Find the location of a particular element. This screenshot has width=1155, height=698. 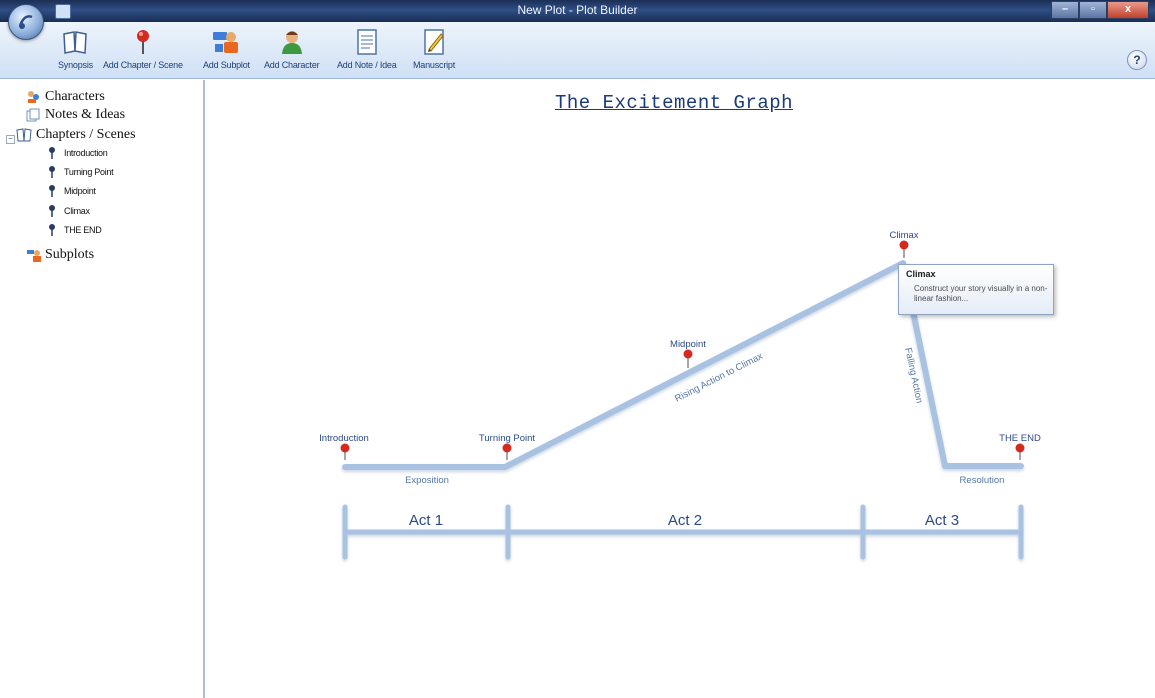

tree-scene-introduction: Introduction is located at coordinates (78, 153).